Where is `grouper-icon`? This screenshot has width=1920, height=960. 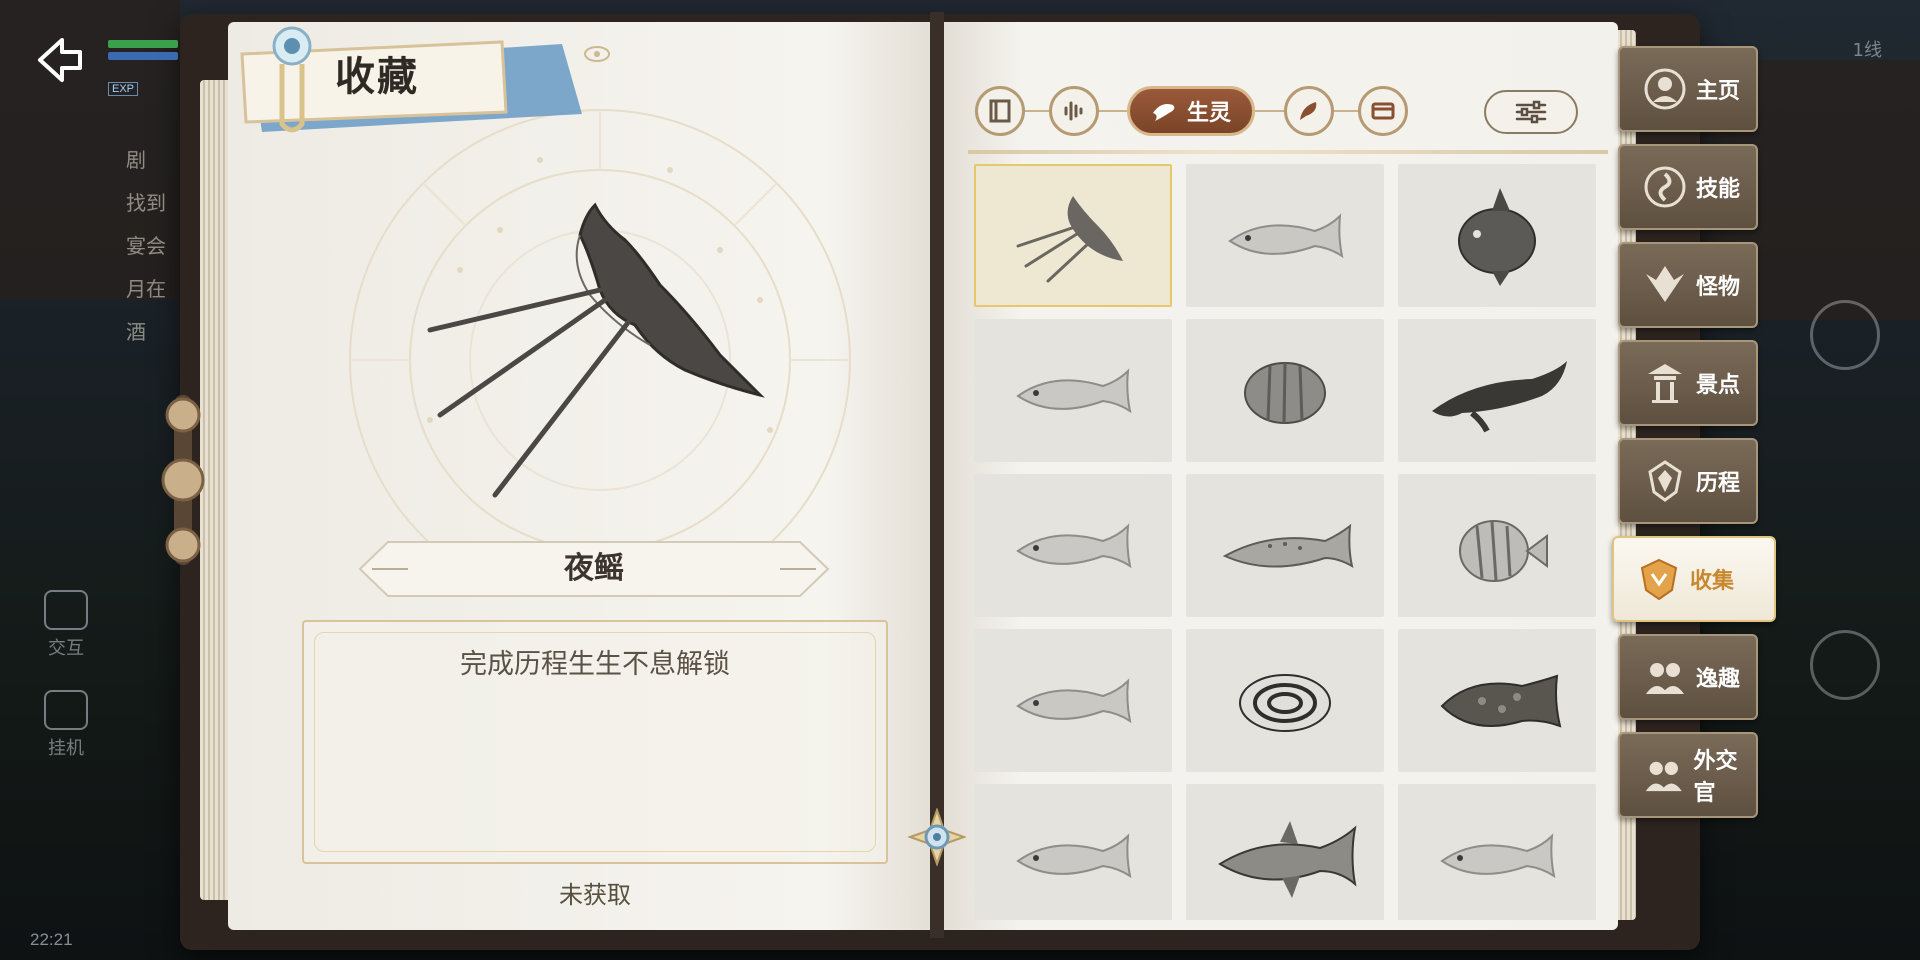 grouper-icon is located at coordinates (1501, 701).